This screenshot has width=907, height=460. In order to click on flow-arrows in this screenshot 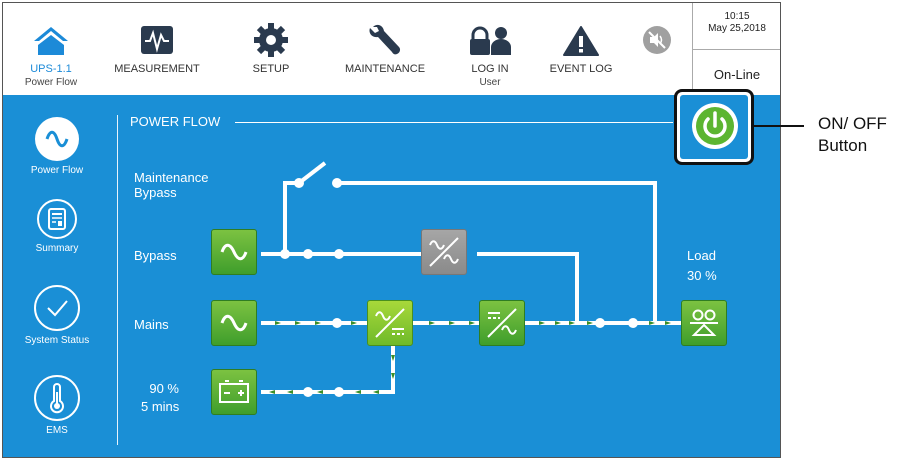, I will do `click(470, 357)`.